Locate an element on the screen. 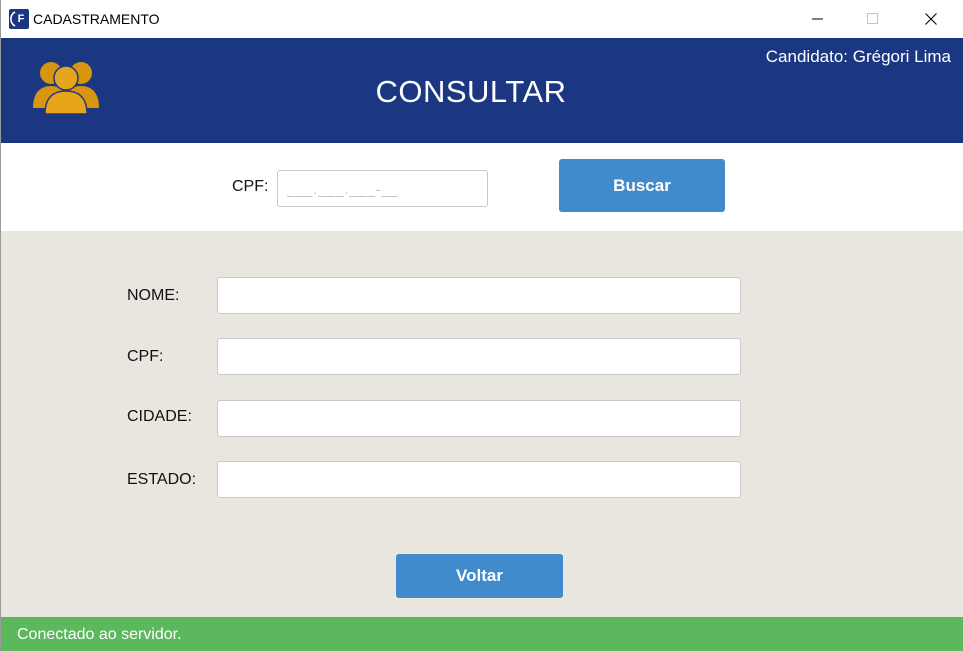  back-button: Voltar is located at coordinates (479, 576).